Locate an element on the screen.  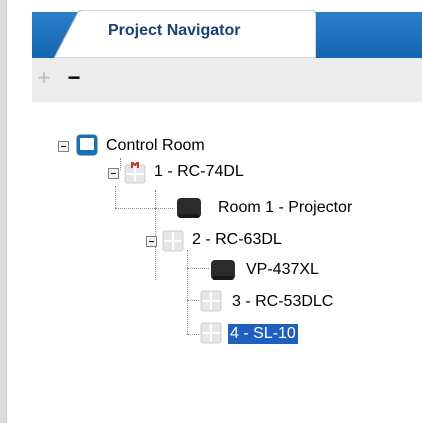
add-button: + is located at coordinates (44, 78).